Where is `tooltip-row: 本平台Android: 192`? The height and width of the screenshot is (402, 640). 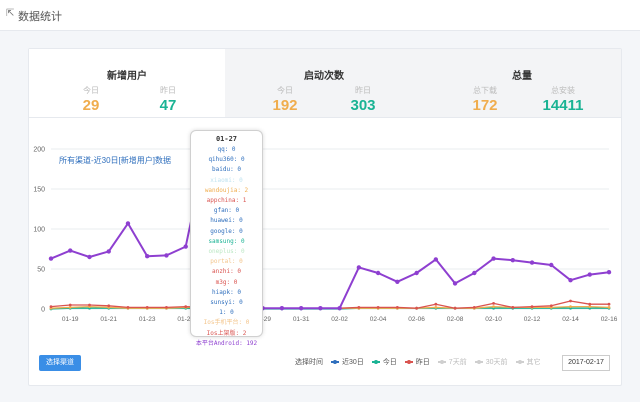 tooltip-row: 本平台Android: 192 is located at coordinates (226, 343).